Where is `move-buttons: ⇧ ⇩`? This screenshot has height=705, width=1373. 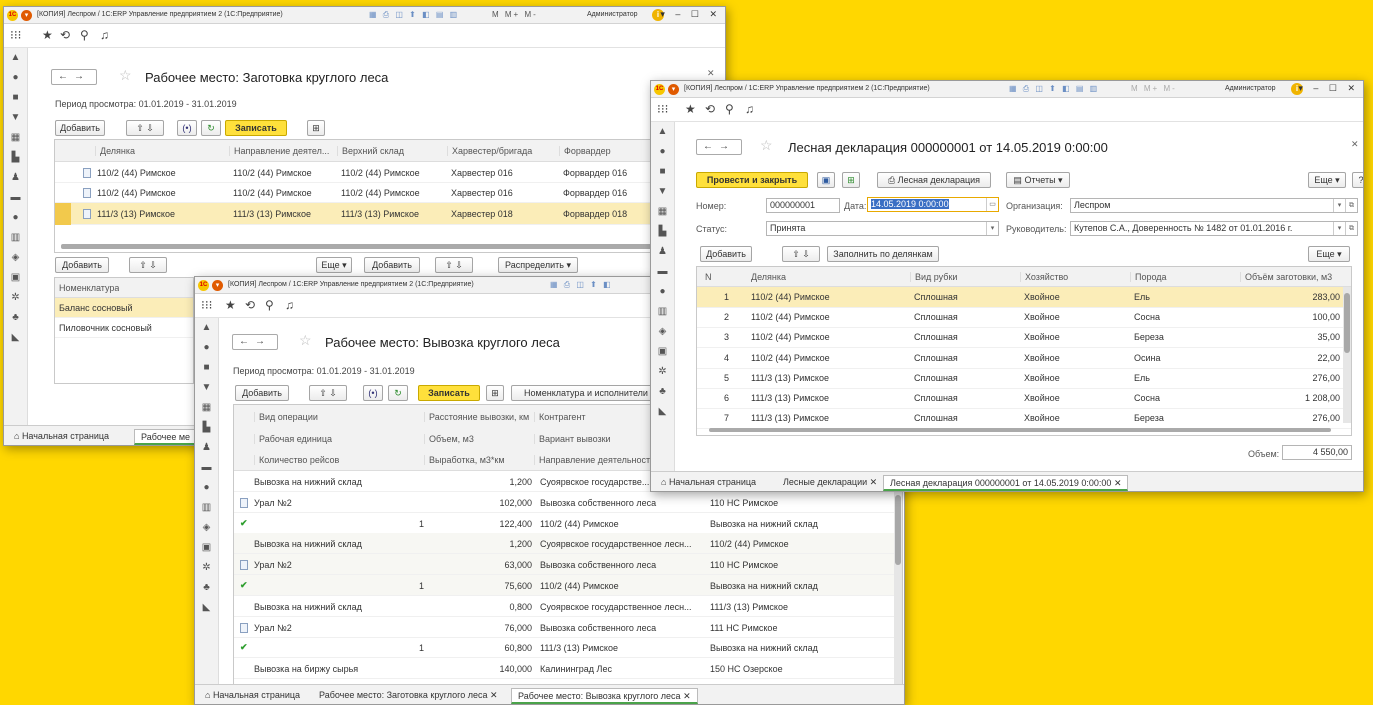
move-buttons: ⇧ ⇩ is located at coordinates (328, 393).